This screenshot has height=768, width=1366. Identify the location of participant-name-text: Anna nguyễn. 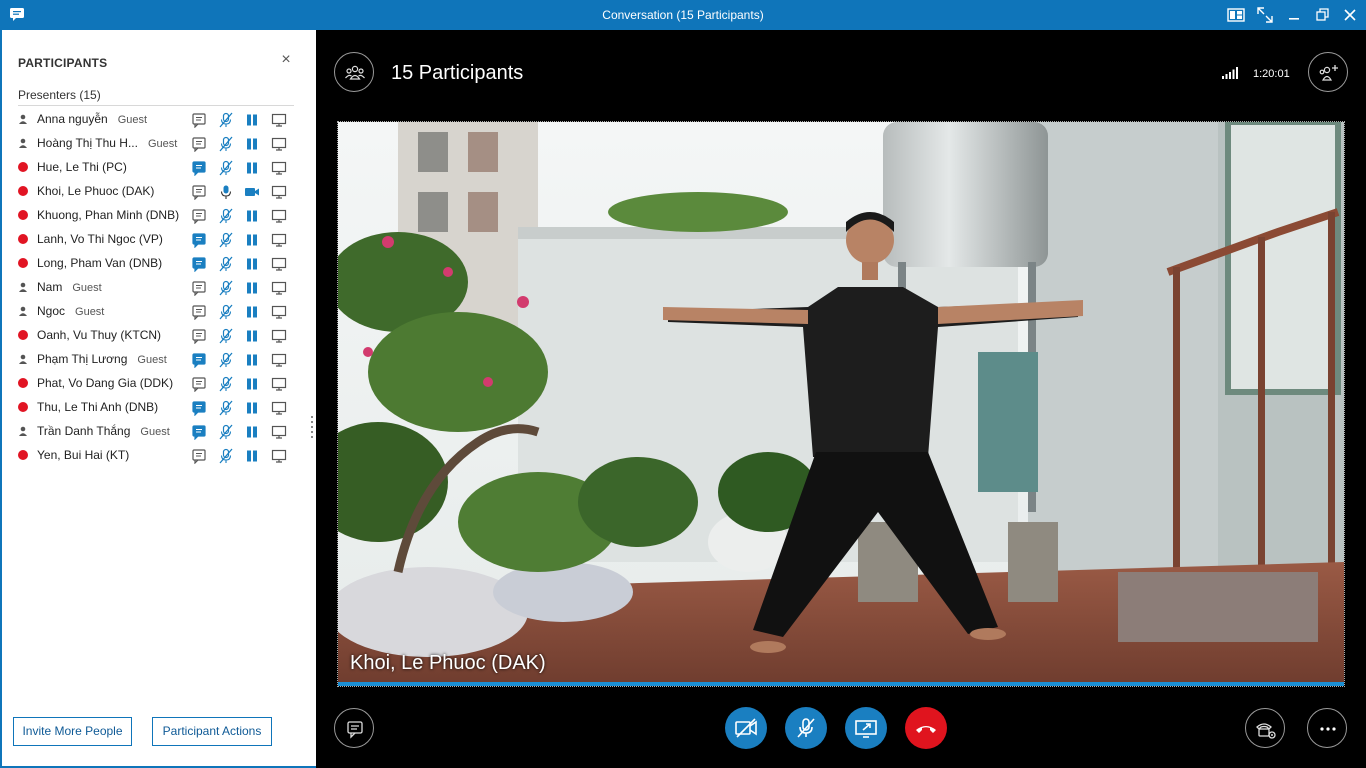
(72, 119).